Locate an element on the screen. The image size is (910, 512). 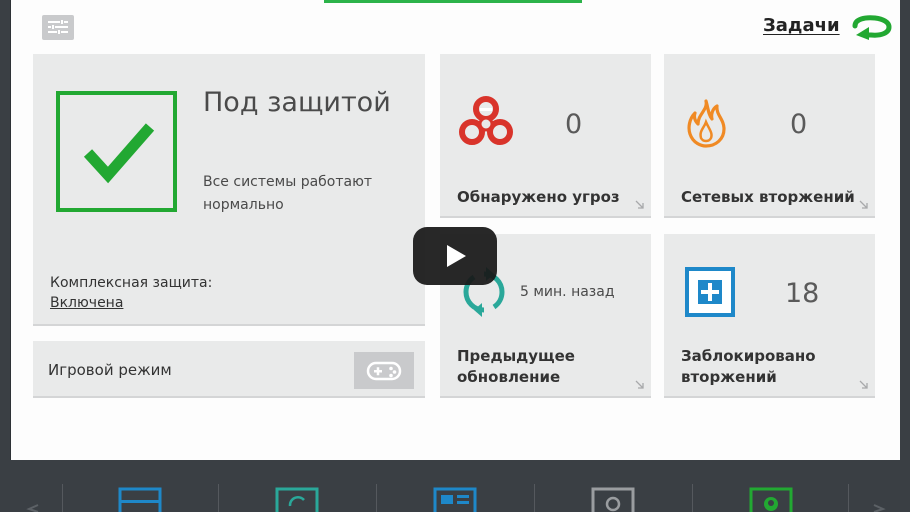
reports-icon is located at coordinates (455, 499).